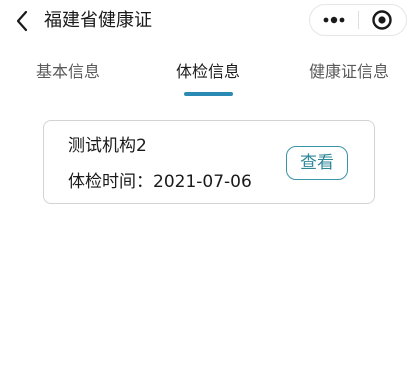 This screenshot has width=415, height=375. I want to click on mini-program-capsule, so click(358, 20).